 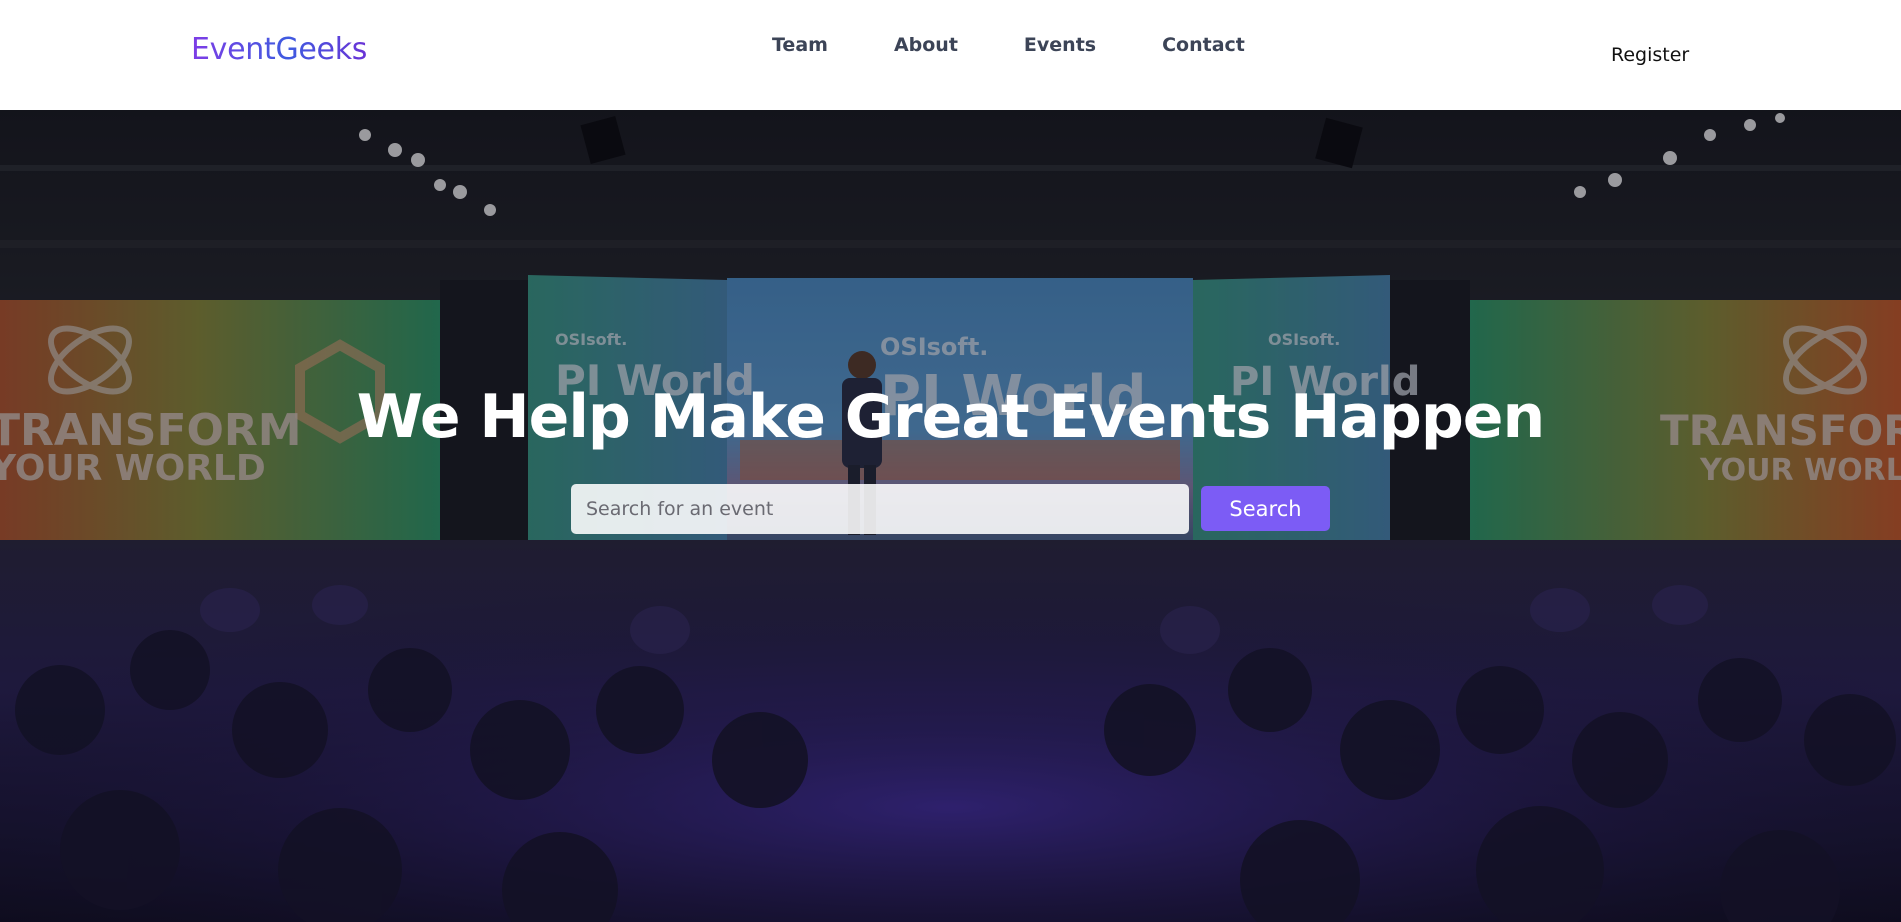 What do you see at coordinates (800, 45) in the screenshot?
I see `nav-item-team: Team` at bounding box center [800, 45].